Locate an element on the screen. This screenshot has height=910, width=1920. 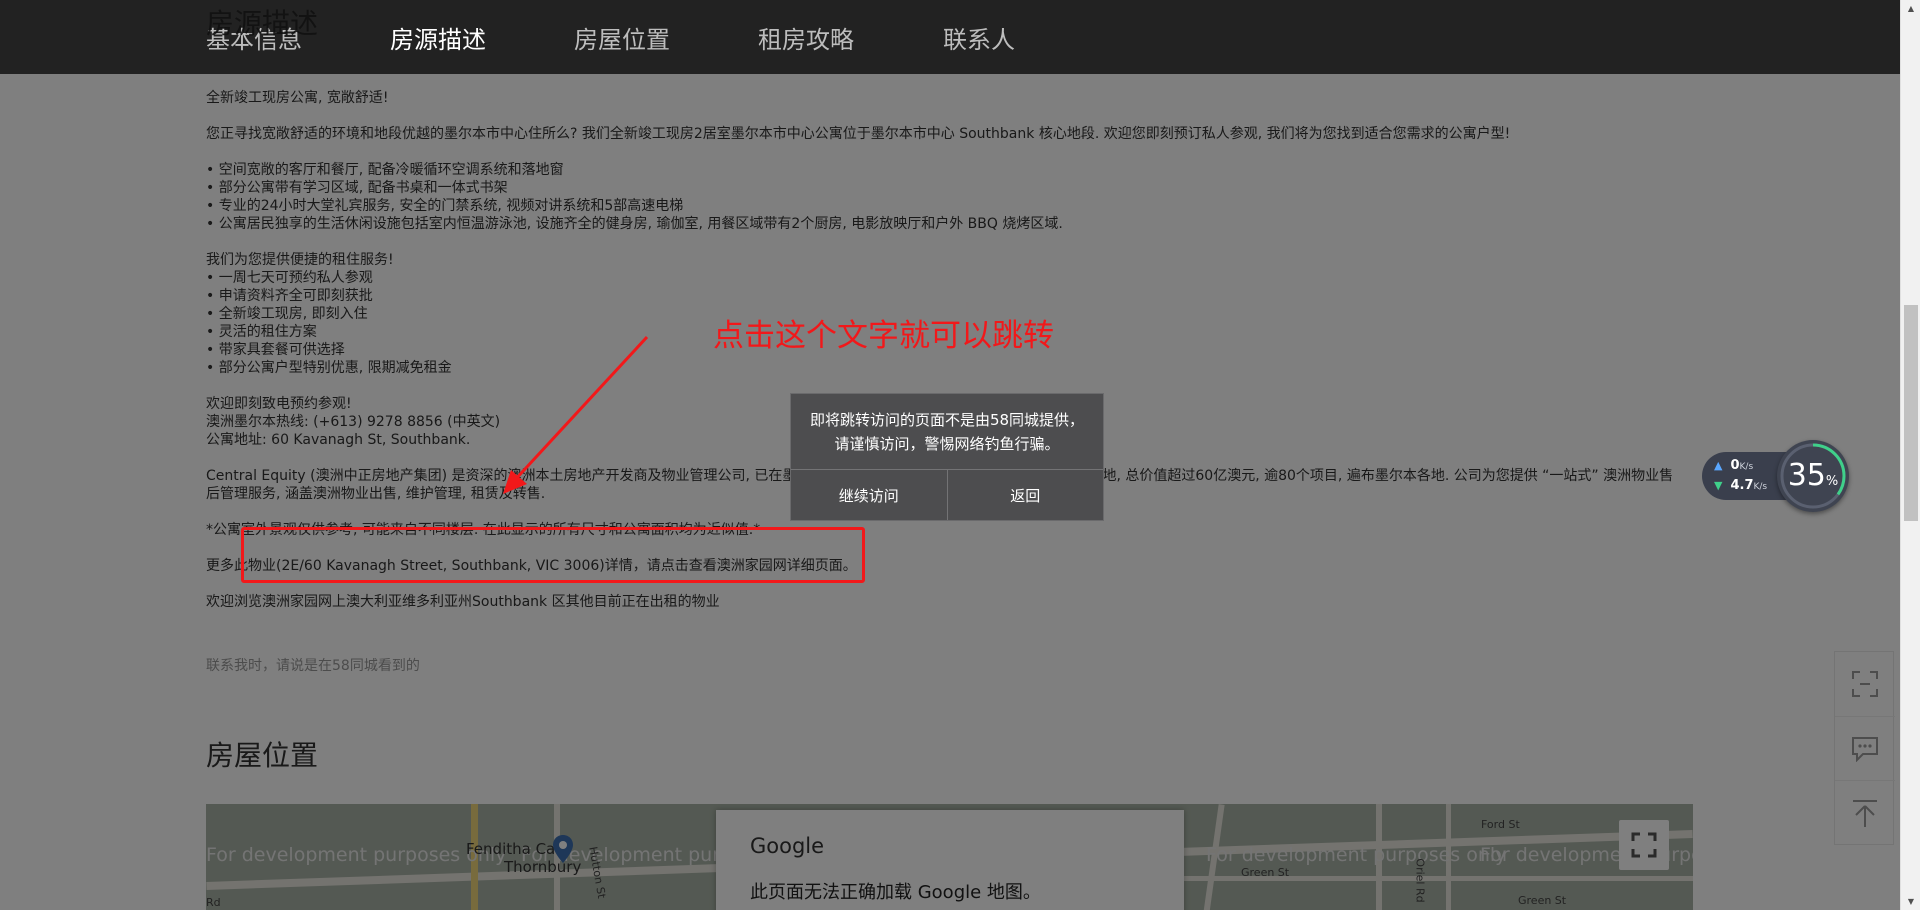
network-speed-widget: ▲ 0K/s ▼ 4.7K/s 35% is located at coordinates (1777, 476).